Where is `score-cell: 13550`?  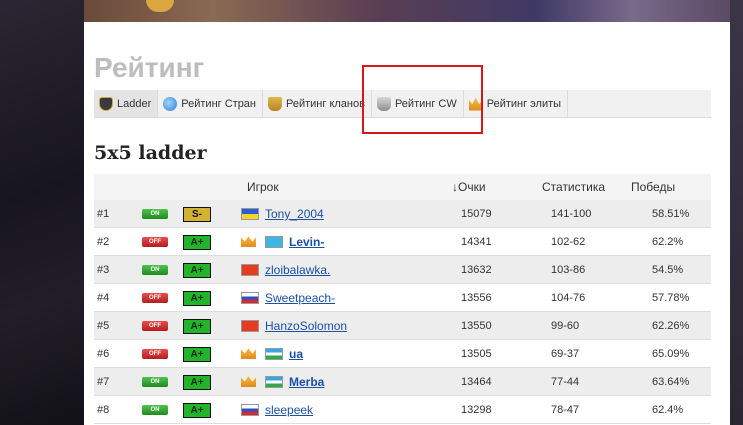 score-cell: 13550 is located at coordinates (476, 326).